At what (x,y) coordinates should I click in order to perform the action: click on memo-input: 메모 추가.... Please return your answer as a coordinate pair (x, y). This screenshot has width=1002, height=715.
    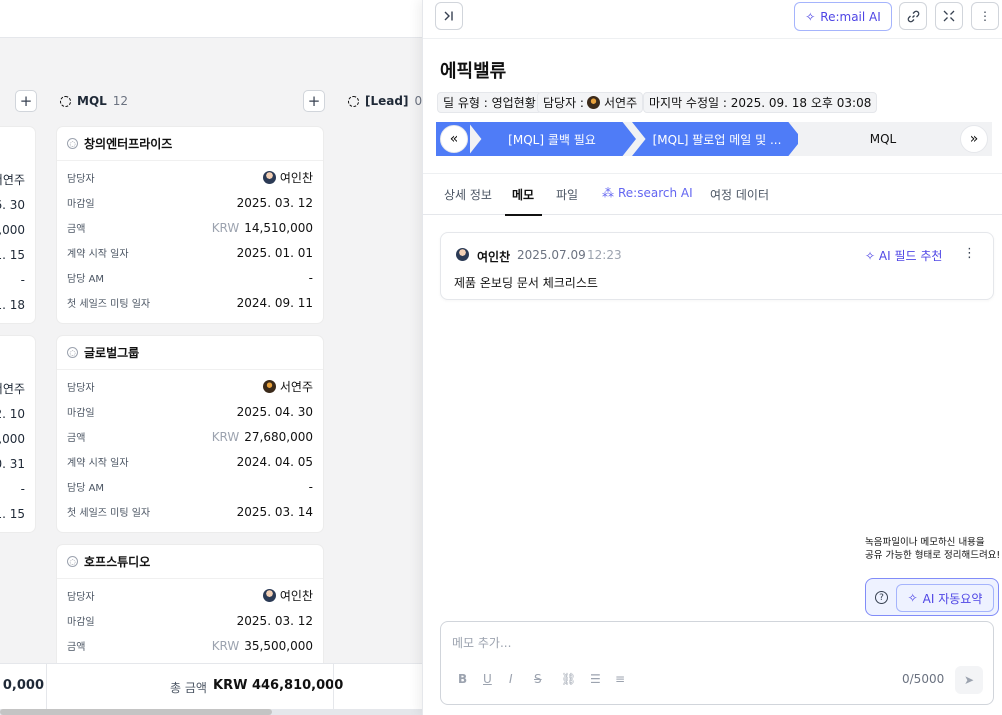
    Looking at the image, I should click on (481, 642).